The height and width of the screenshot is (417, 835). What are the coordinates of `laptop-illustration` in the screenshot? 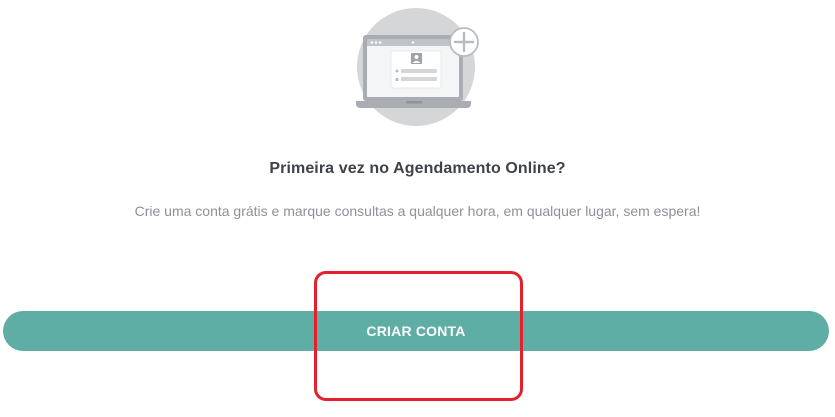 It's located at (417, 67).